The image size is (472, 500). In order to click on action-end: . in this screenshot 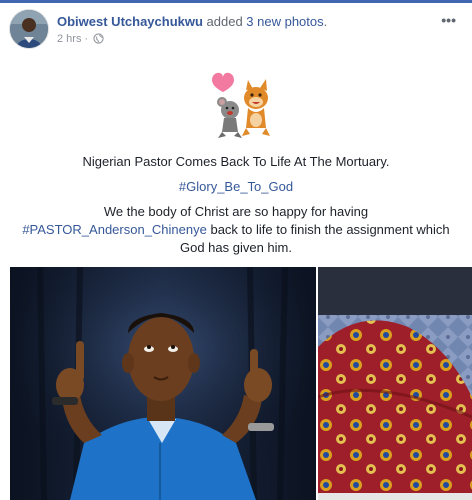, I will do `click(325, 21)`.